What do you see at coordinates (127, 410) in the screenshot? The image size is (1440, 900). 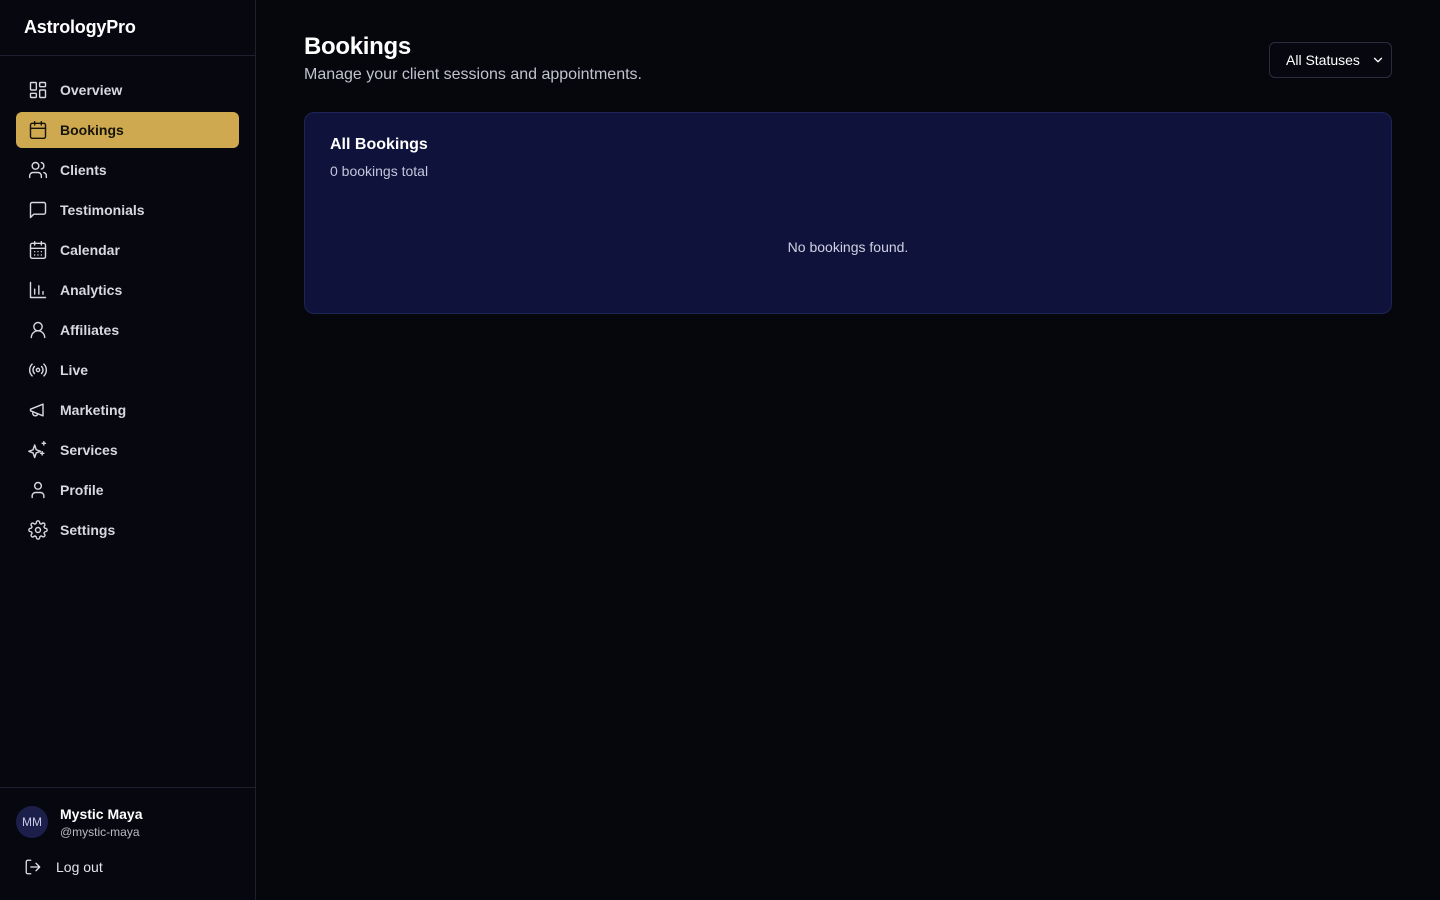 I see `sidebar-item-marketing: Marketing` at bounding box center [127, 410].